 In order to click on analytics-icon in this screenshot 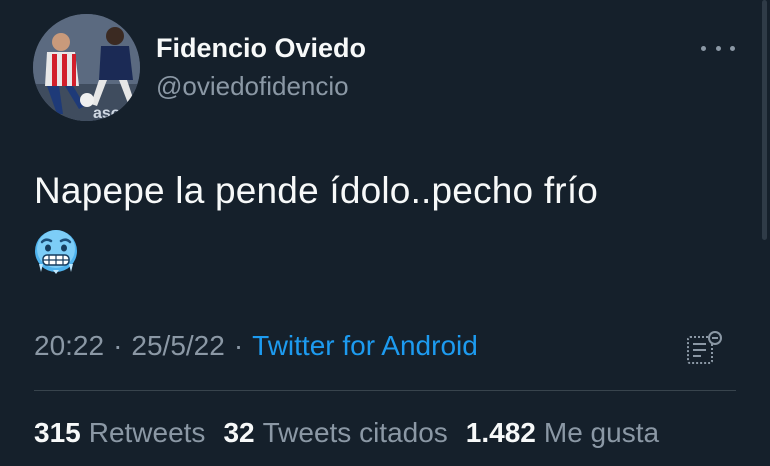, I will do `click(704, 348)`.